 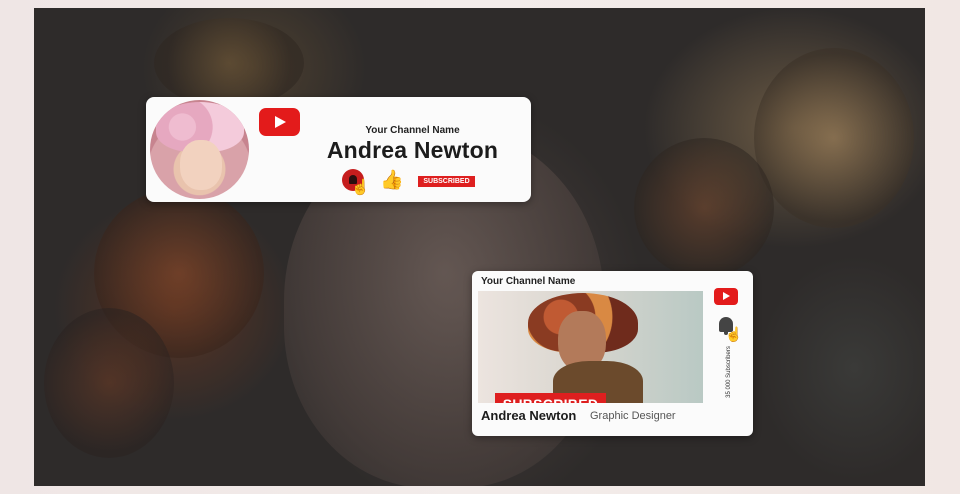 What do you see at coordinates (392, 180) in the screenshot?
I see `thumbs-up-icon: 👍` at bounding box center [392, 180].